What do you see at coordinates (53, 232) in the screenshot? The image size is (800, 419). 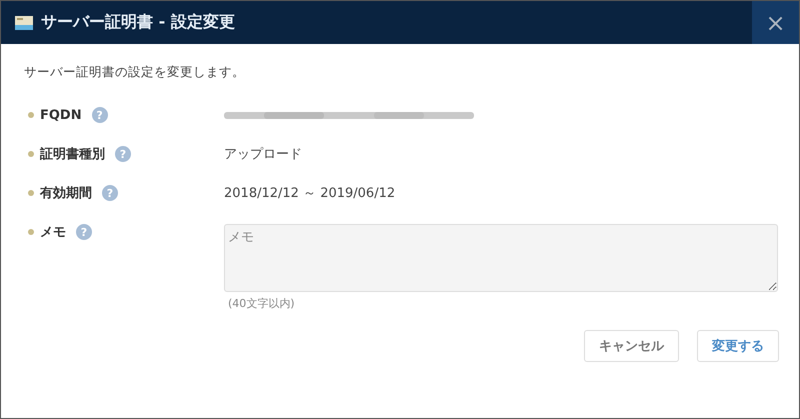 I see `field-label: メモ` at bounding box center [53, 232].